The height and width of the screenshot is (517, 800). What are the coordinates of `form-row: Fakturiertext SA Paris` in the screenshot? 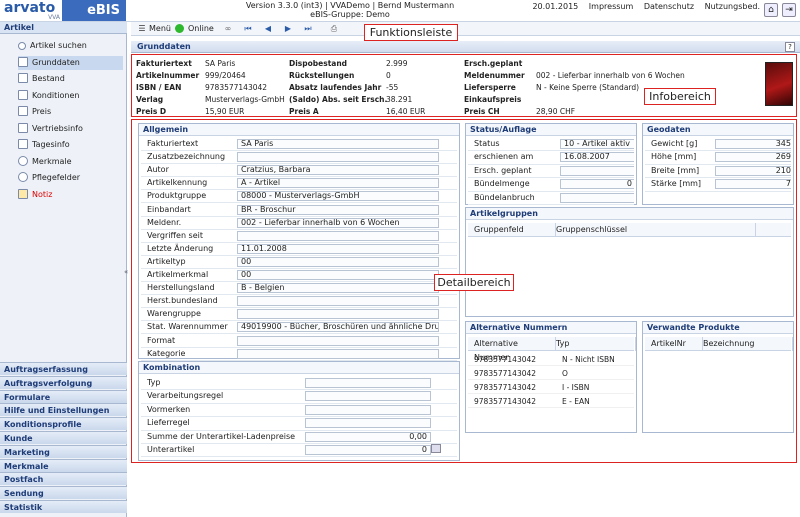 It's located at (299, 145).